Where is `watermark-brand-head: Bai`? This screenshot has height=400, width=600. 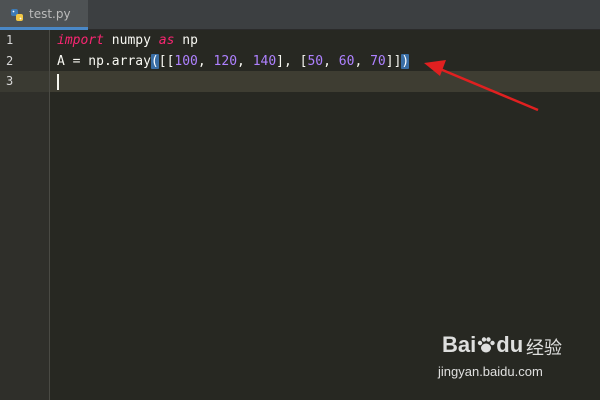
watermark-brand-head: Bai is located at coordinates (459, 344).